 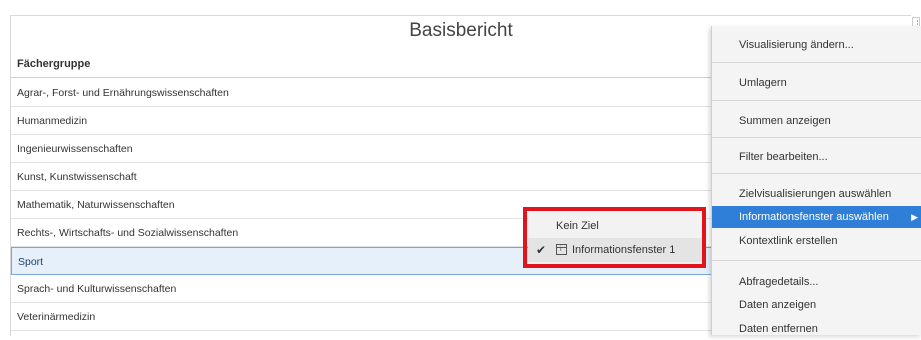 What do you see at coordinates (616, 226) in the screenshot?
I see `submenu-item-kein-ziel: Kein Ziel` at bounding box center [616, 226].